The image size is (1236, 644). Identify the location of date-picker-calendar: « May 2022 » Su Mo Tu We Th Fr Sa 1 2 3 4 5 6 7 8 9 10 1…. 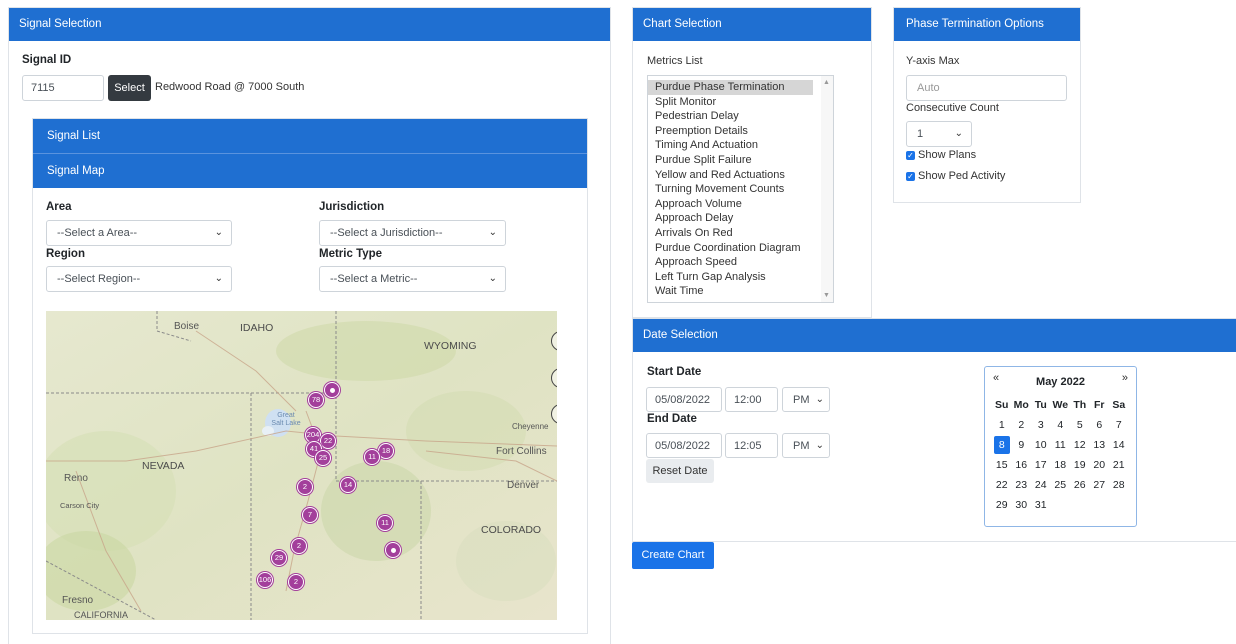
(1060, 446).